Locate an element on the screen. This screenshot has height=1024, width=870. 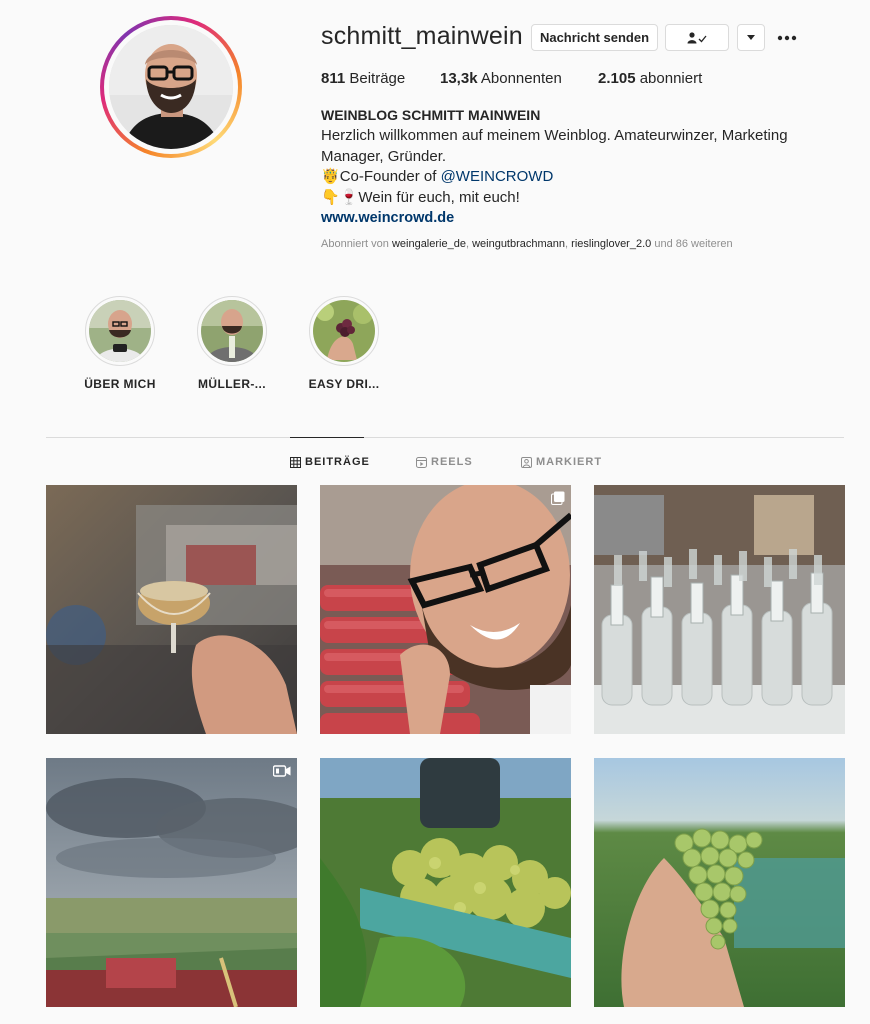
followers-count: 13,3k Abonnenten is located at coordinates (501, 78).